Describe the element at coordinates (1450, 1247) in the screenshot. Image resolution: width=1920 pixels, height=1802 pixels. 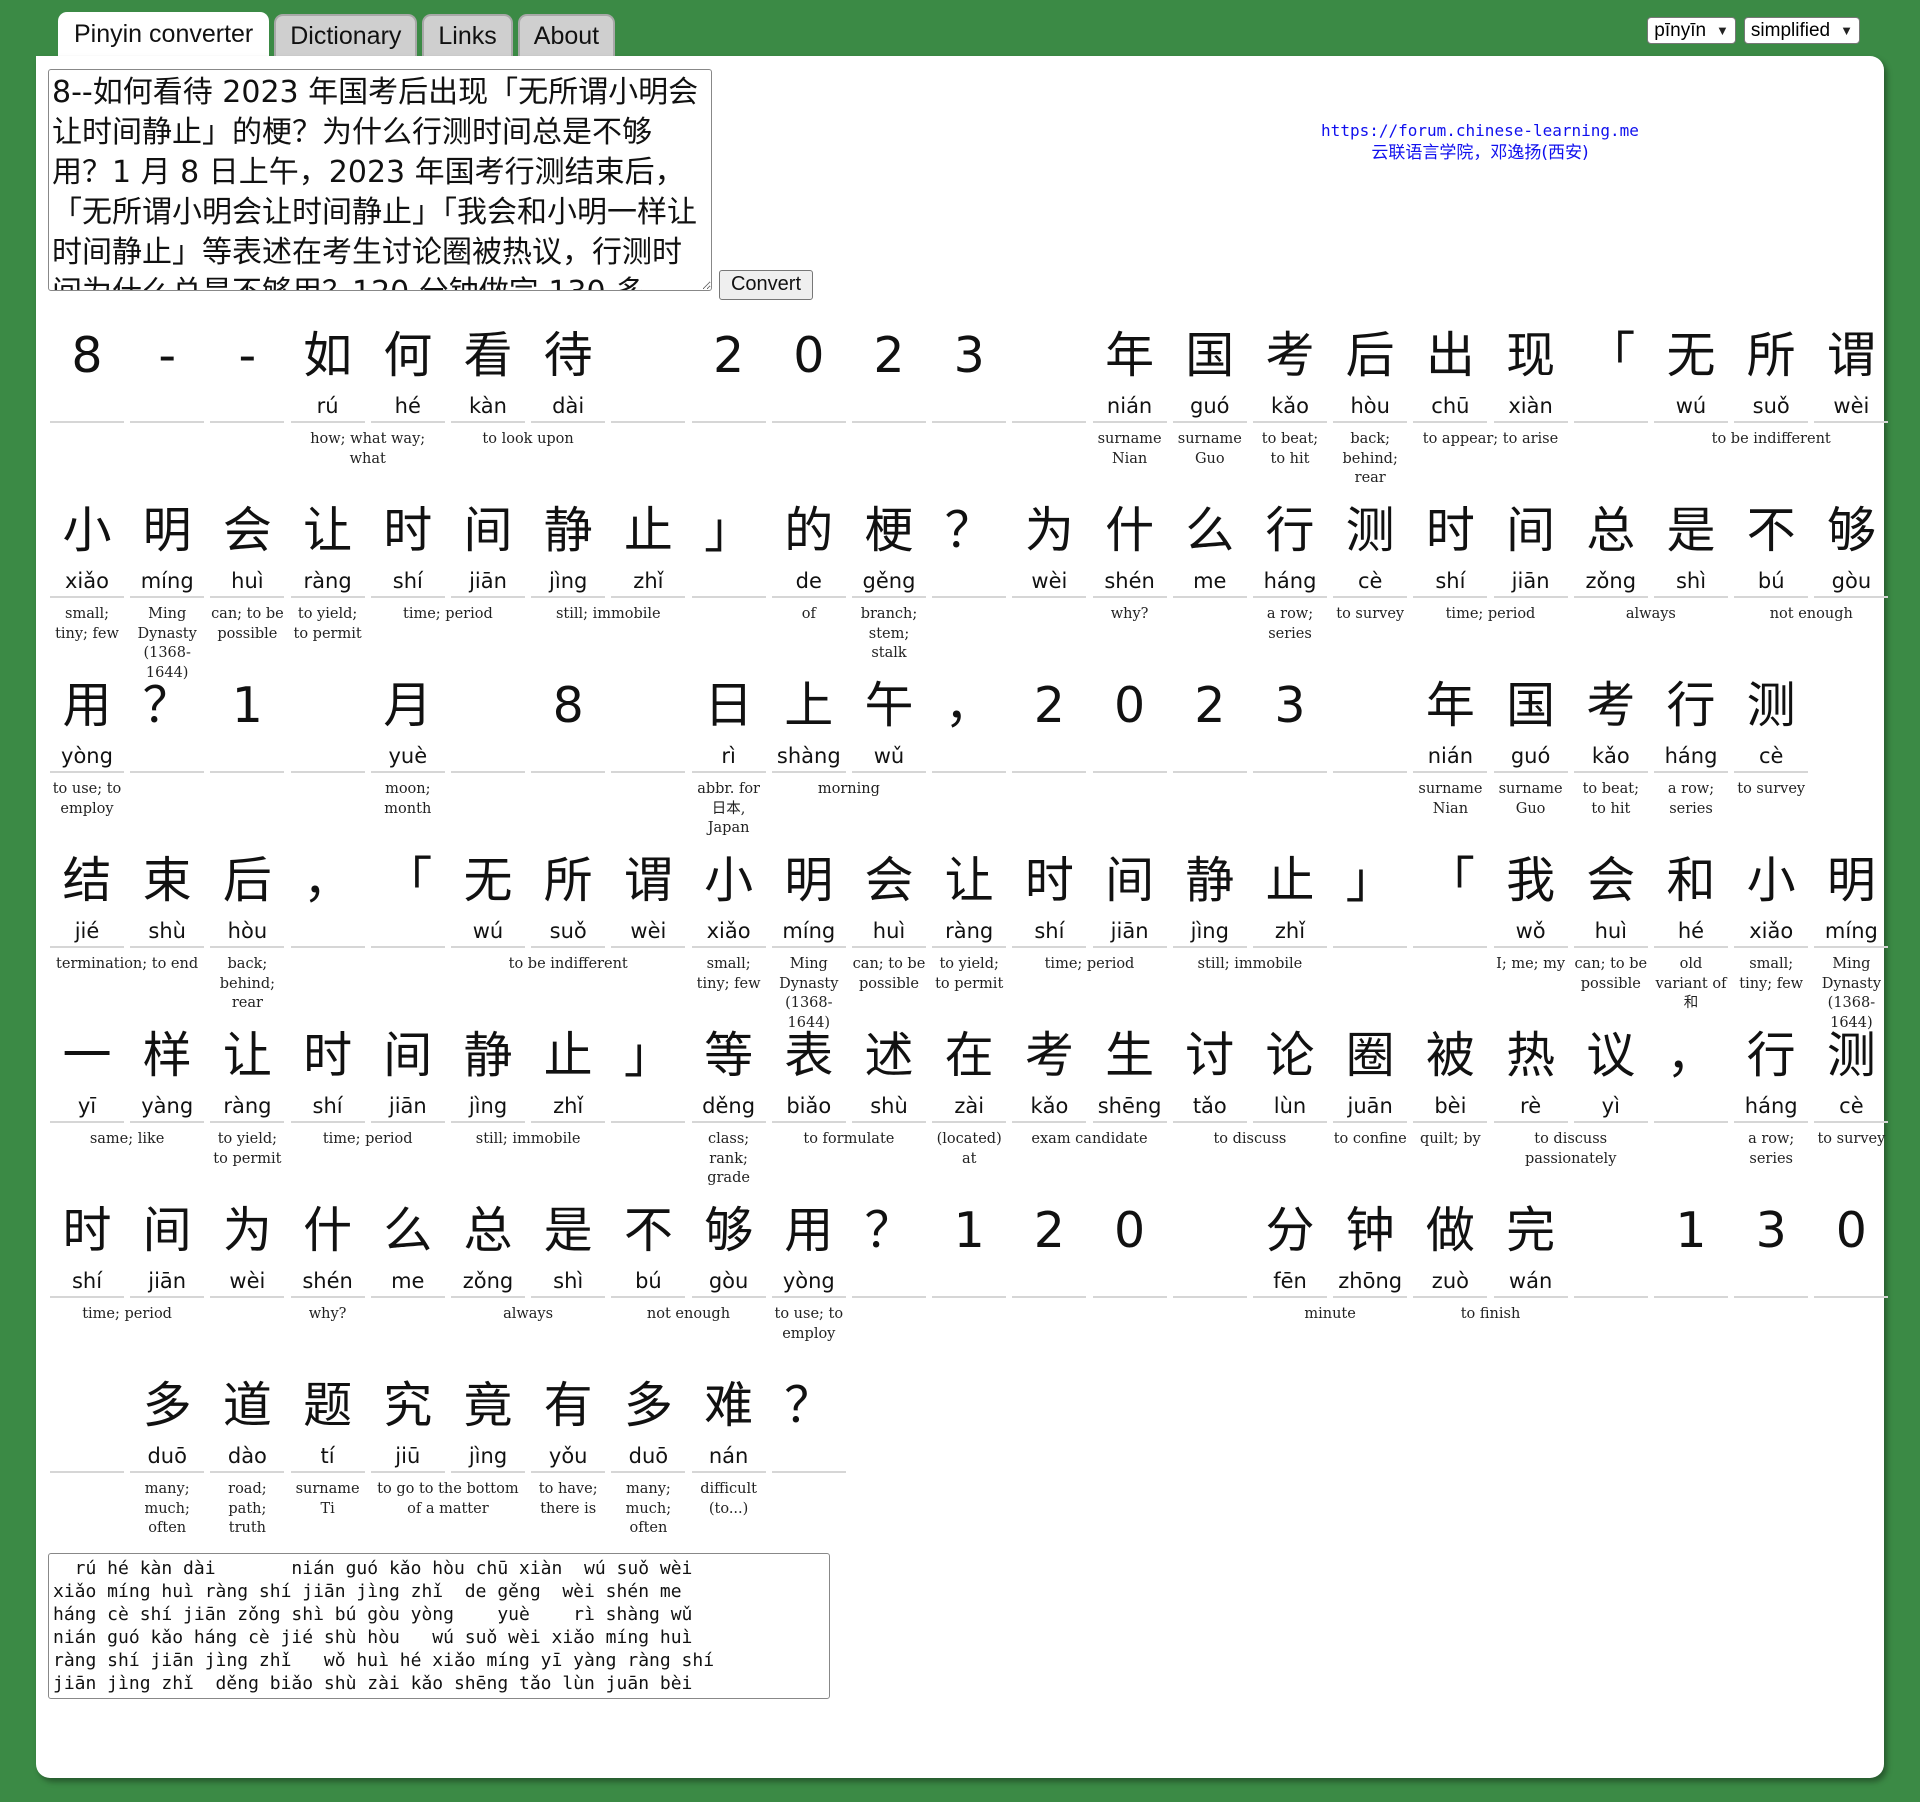
I see `char-cell: 做 zuò` at that location.